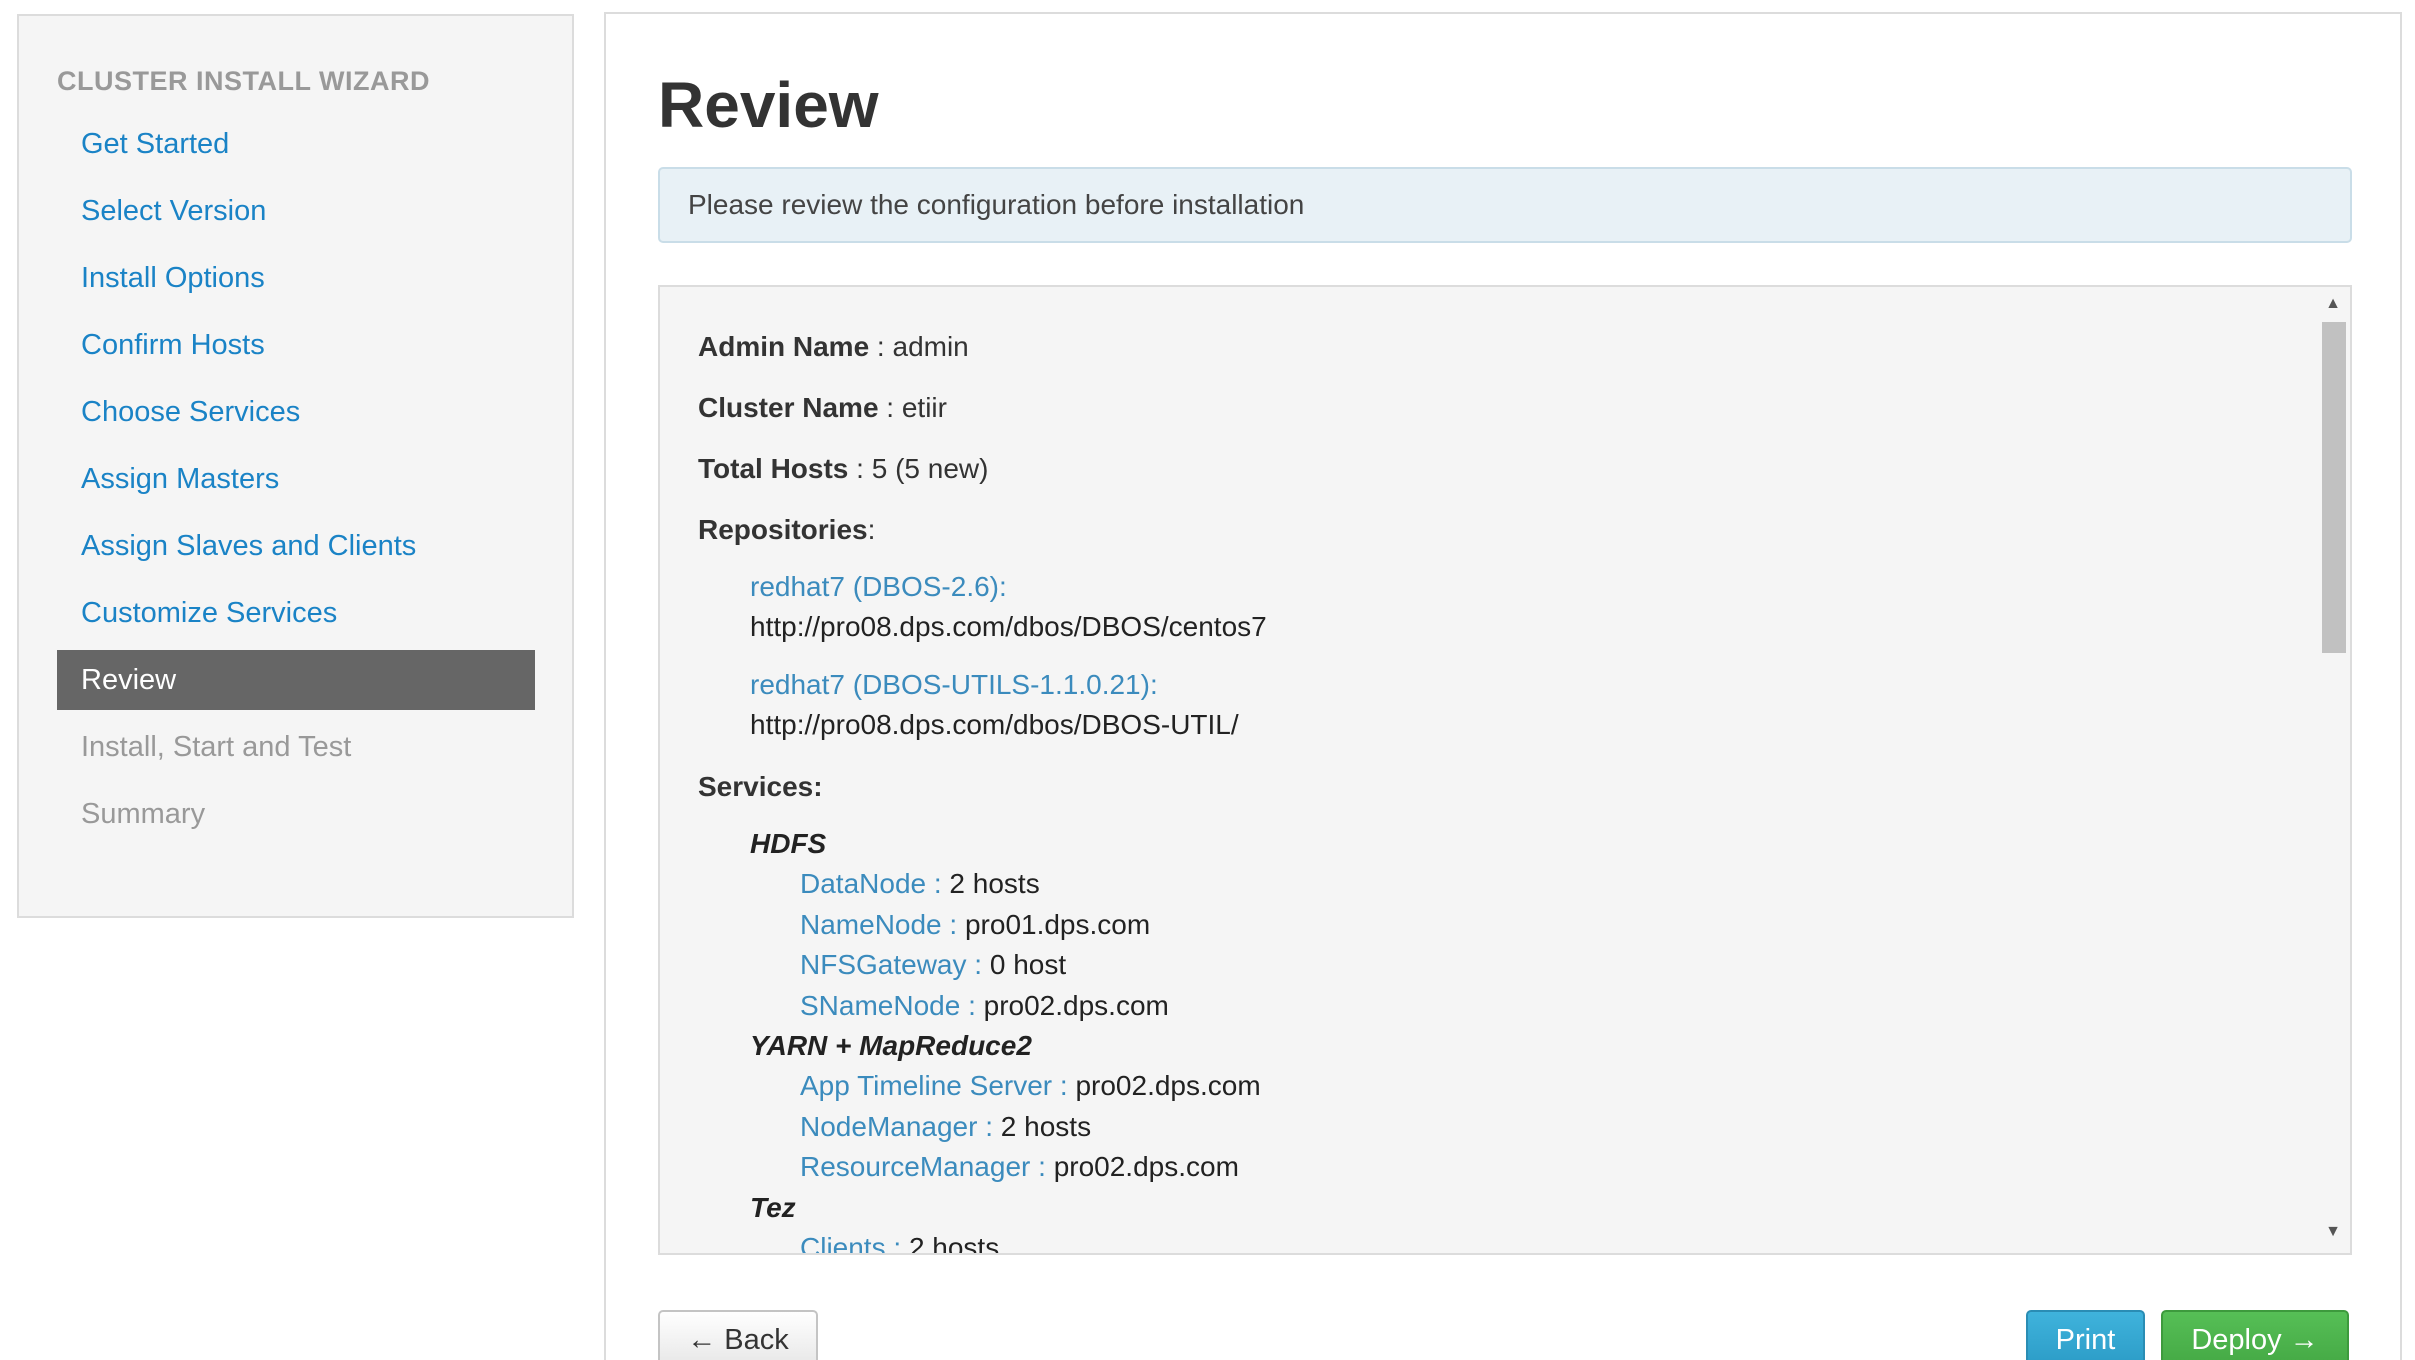 Image resolution: width=2415 pixels, height=1360 pixels. Describe the element at coordinates (875, 883) in the screenshot. I see `component-name: DataNode :` at that location.